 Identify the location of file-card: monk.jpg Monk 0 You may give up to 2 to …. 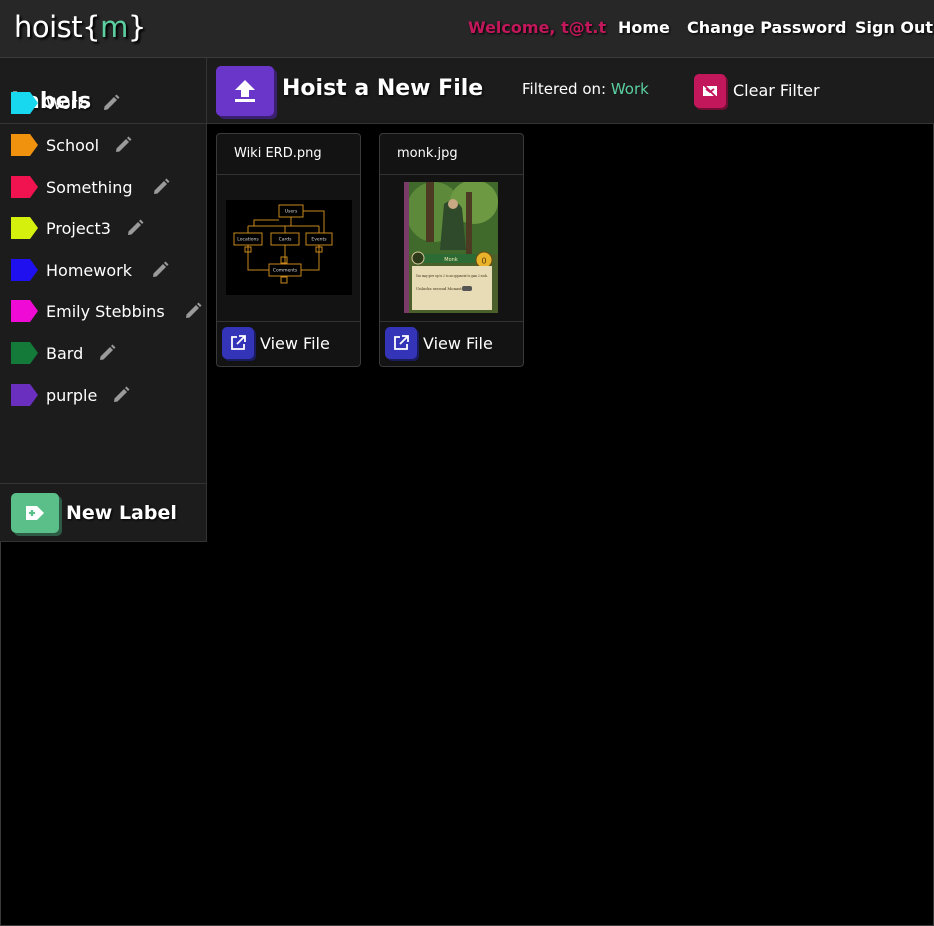
(451, 250).